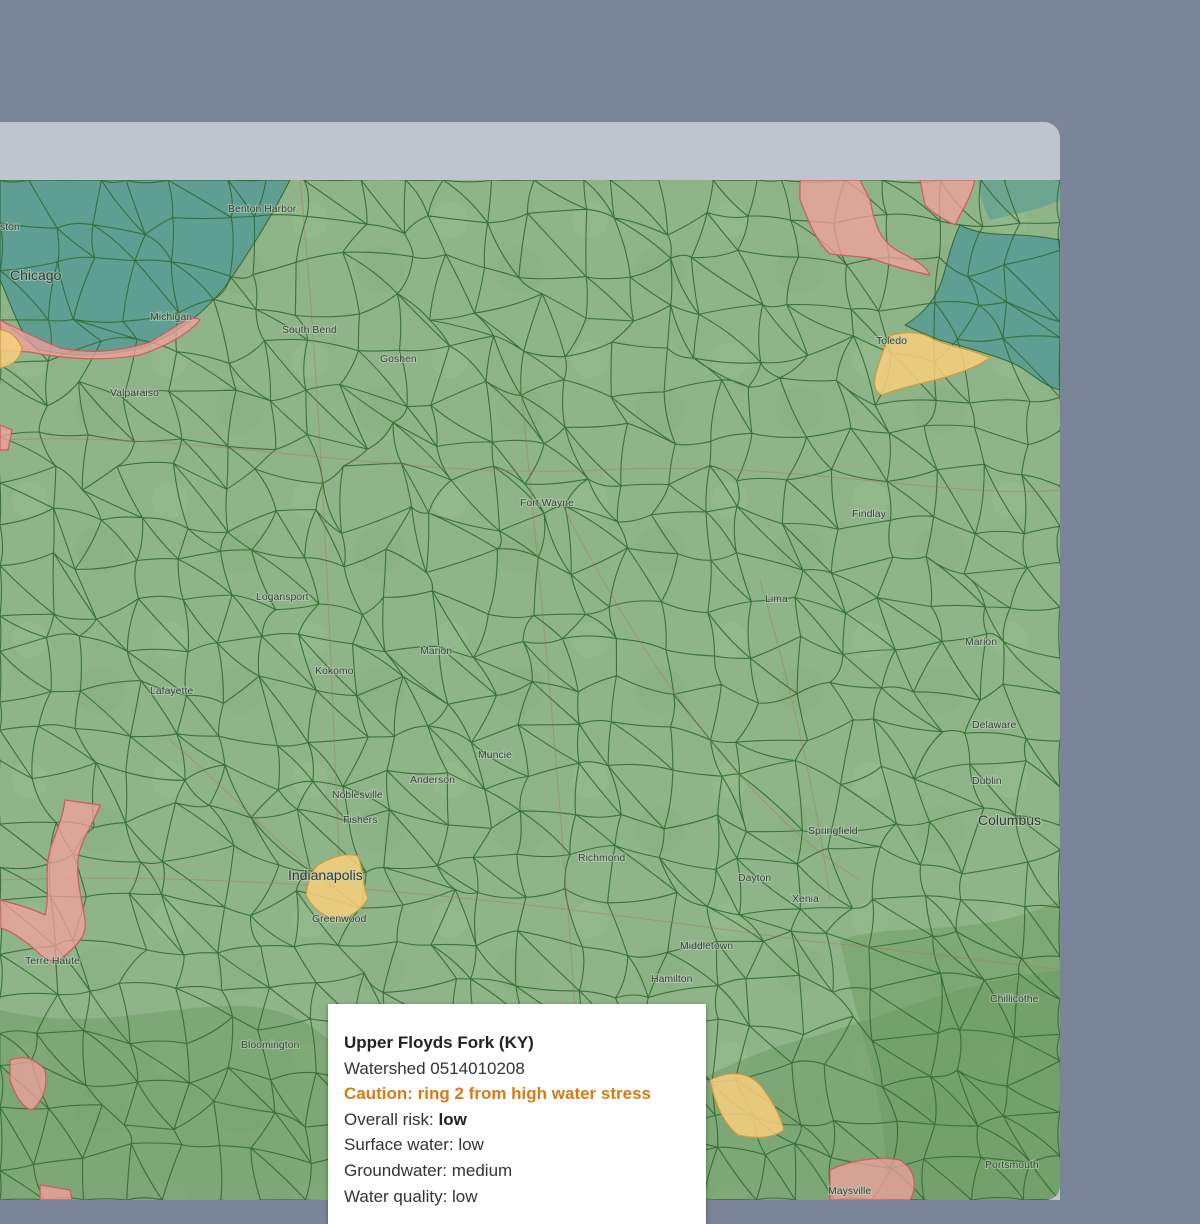  Describe the element at coordinates (776, 599) in the screenshot. I see `place-label: Lima` at that location.